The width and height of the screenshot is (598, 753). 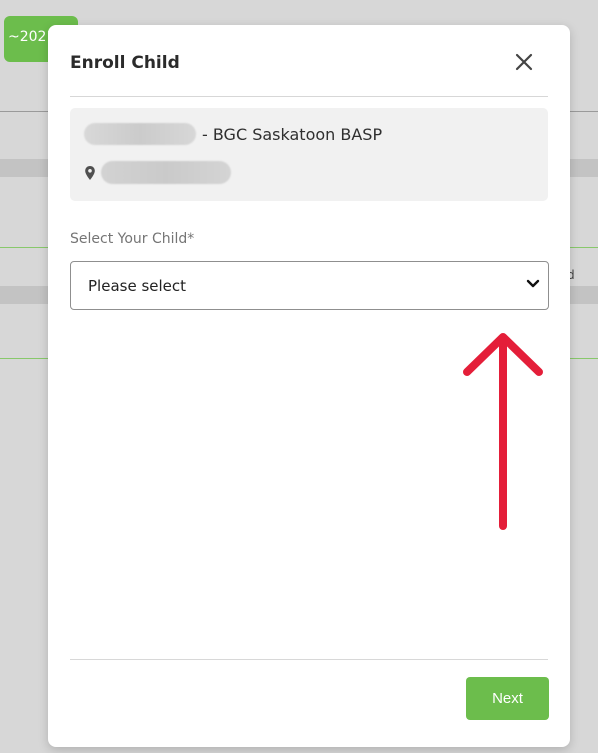 What do you see at coordinates (125, 63) in the screenshot?
I see `modal-title: Enroll Child` at bounding box center [125, 63].